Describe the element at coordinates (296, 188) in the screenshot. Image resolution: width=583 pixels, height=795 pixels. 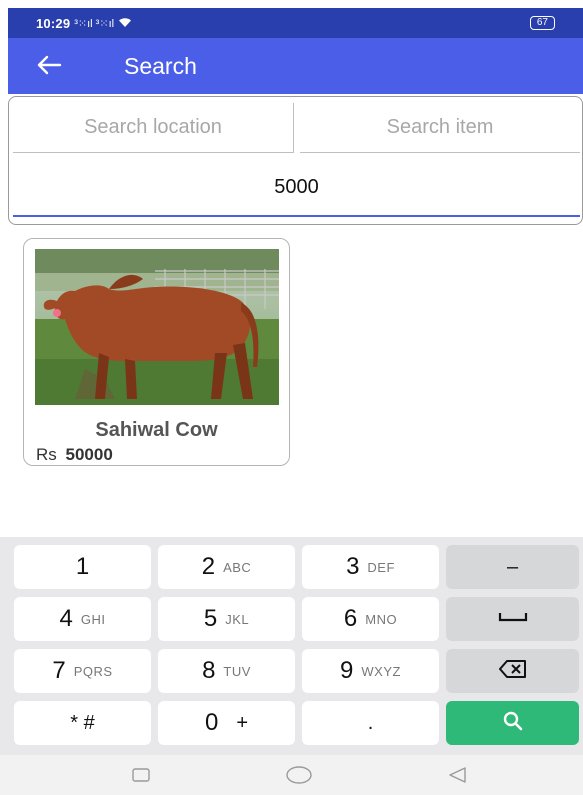
I see `price-input: 5000` at that location.